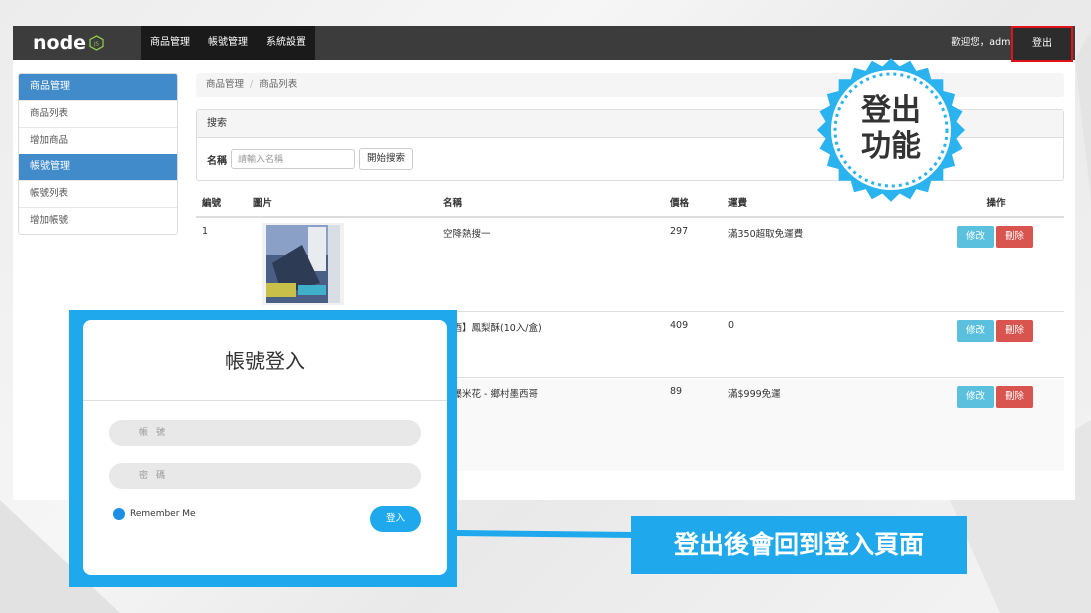 This screenshot has height=613, width=1091. I want to click on remember-me-checkbox, so click(119, 514).